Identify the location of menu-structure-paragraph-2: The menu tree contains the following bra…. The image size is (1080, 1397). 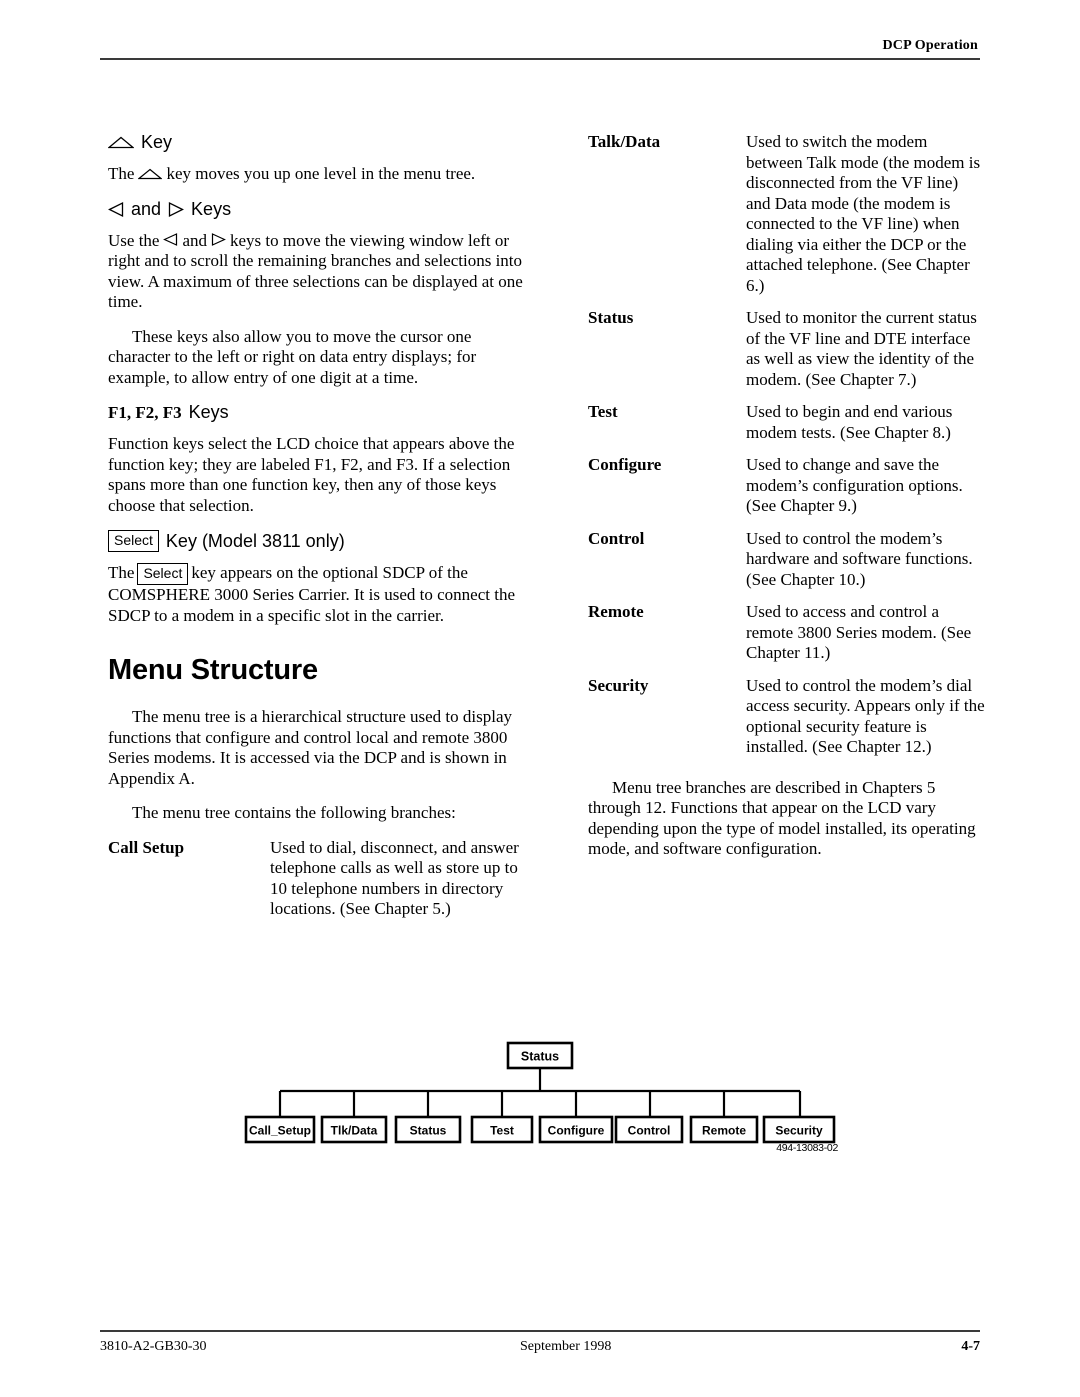
(294, 812).